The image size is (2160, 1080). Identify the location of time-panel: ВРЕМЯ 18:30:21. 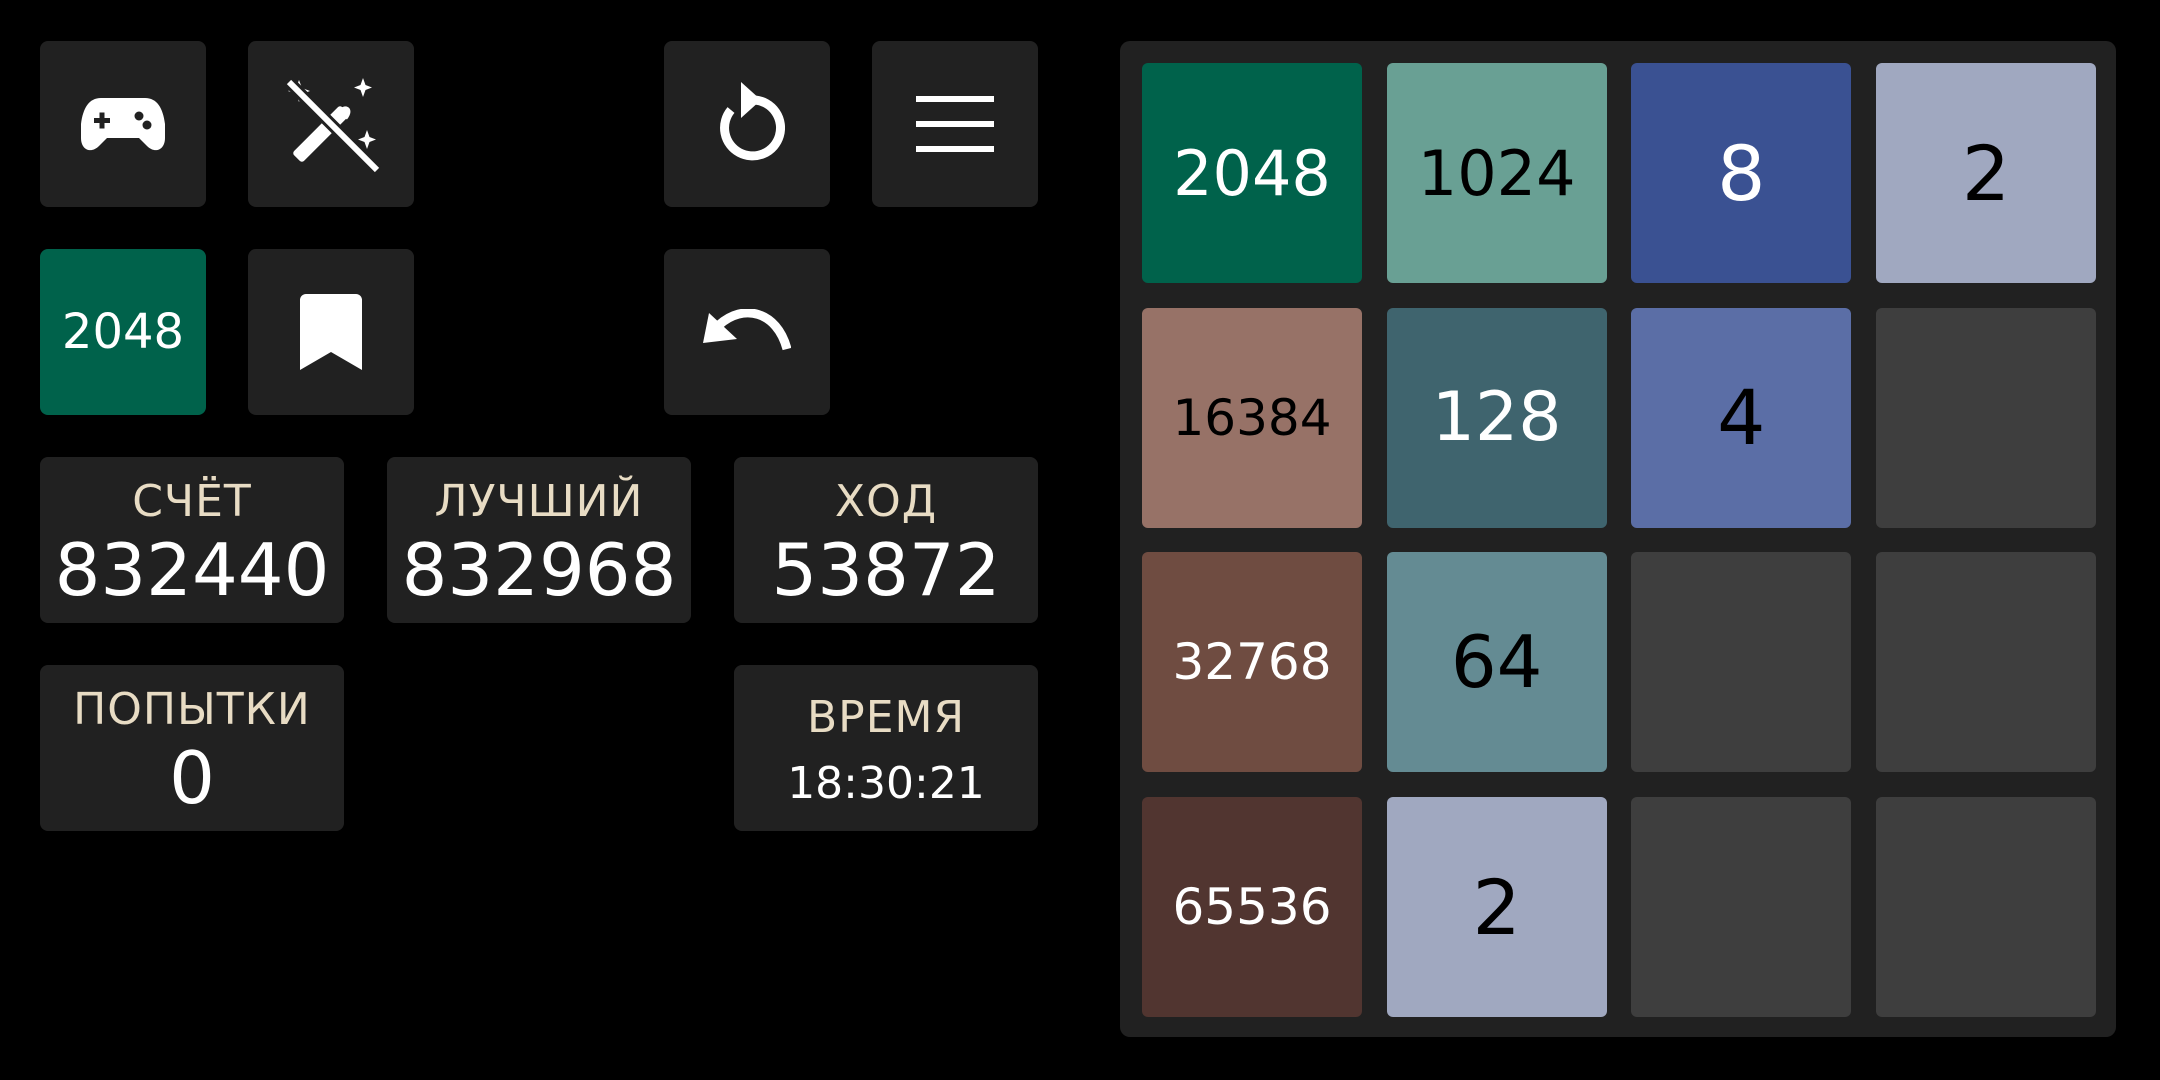
(886, 748).